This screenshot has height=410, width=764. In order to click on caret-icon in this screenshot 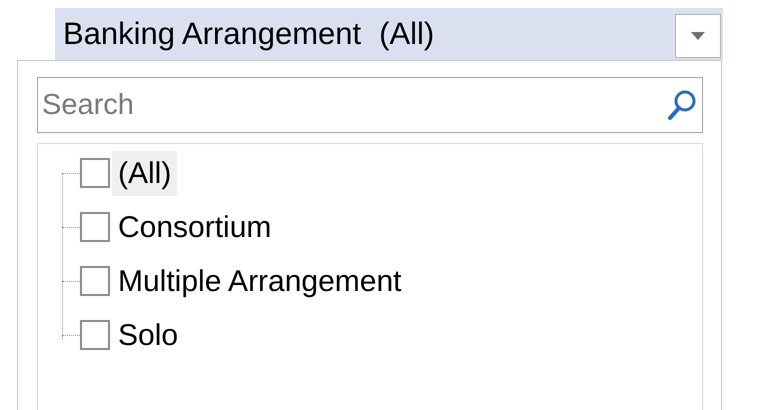, I will do `click(698, 36)`.